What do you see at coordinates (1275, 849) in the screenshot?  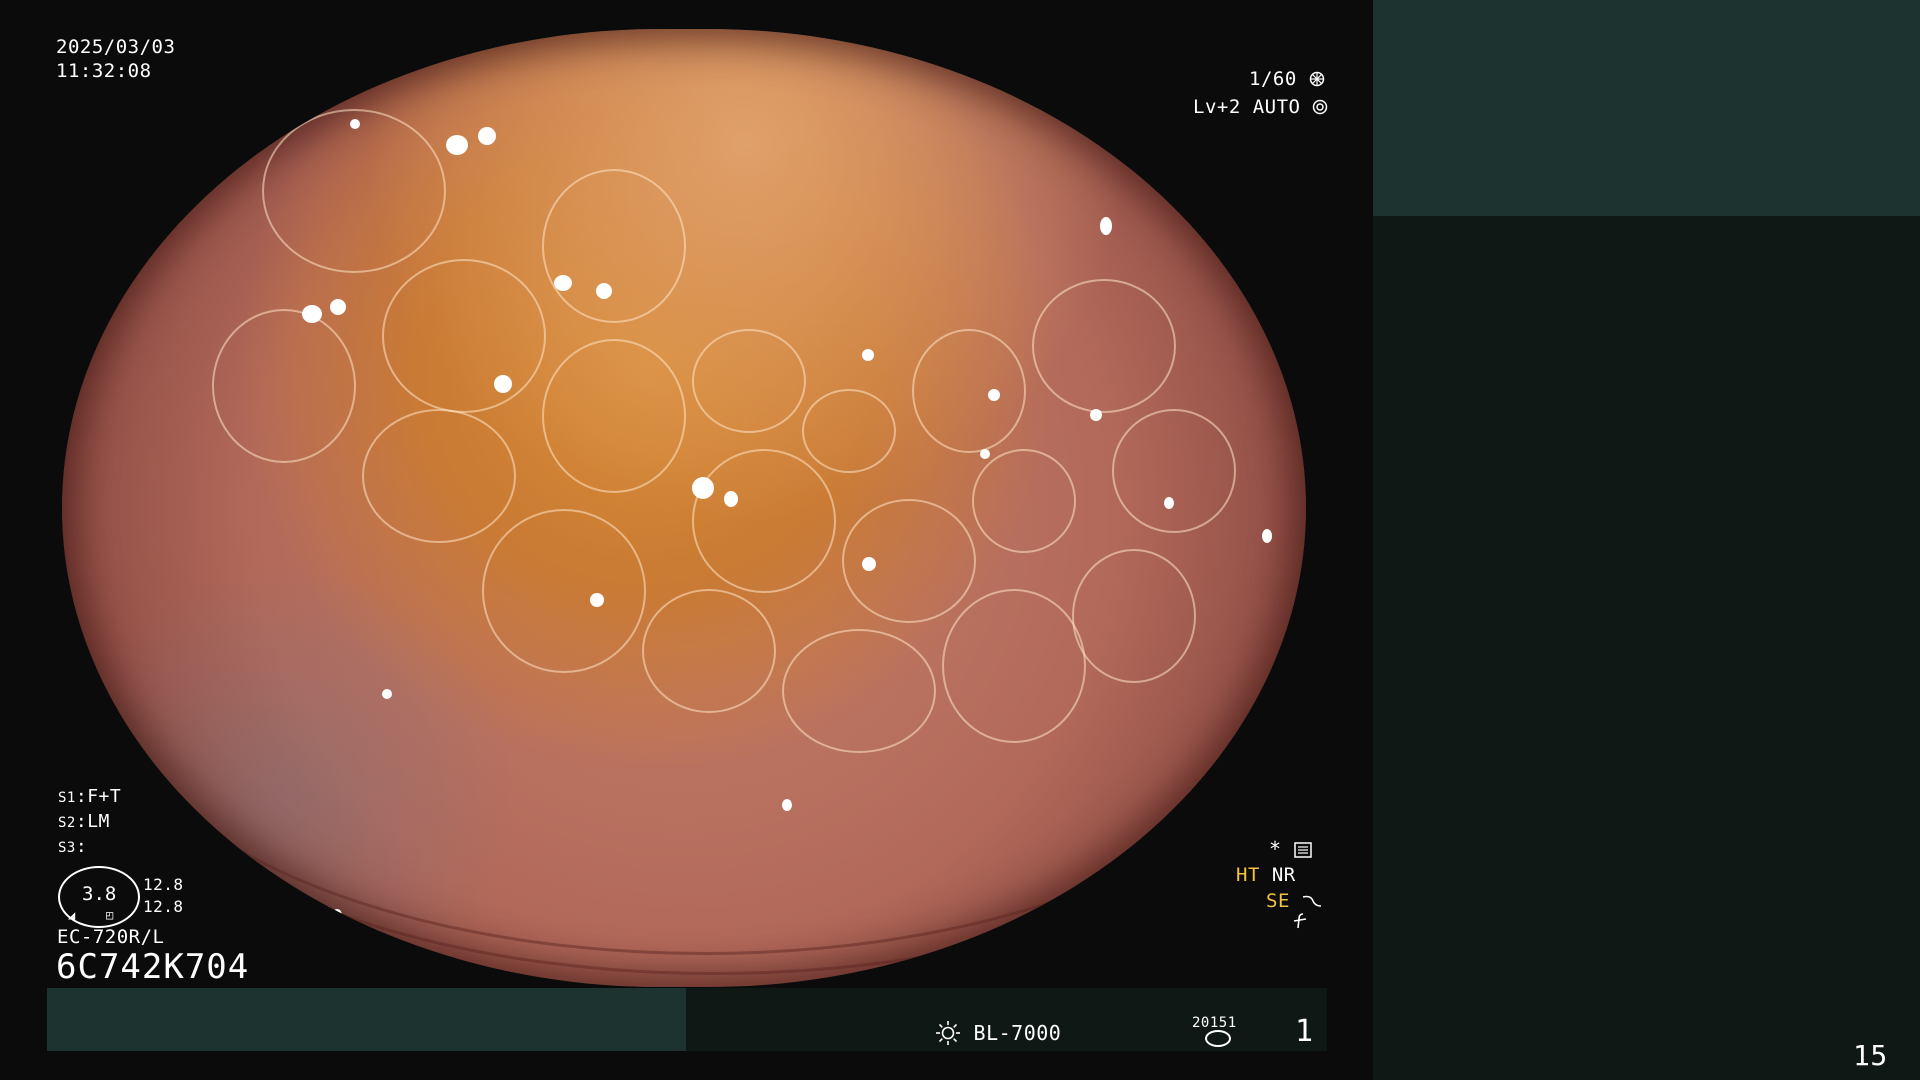 I see `star-marker: *` at bounding box center [1275, 849].